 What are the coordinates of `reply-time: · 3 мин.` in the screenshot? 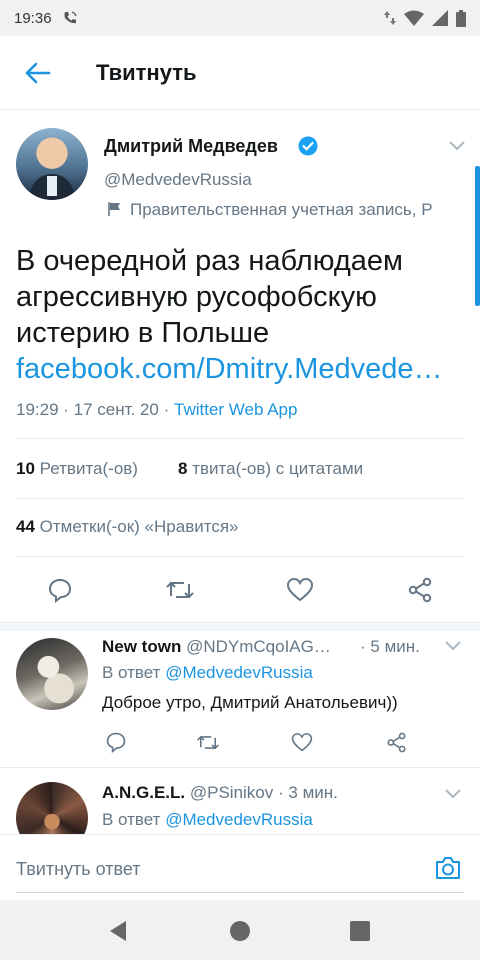 It's located at (308, 792).